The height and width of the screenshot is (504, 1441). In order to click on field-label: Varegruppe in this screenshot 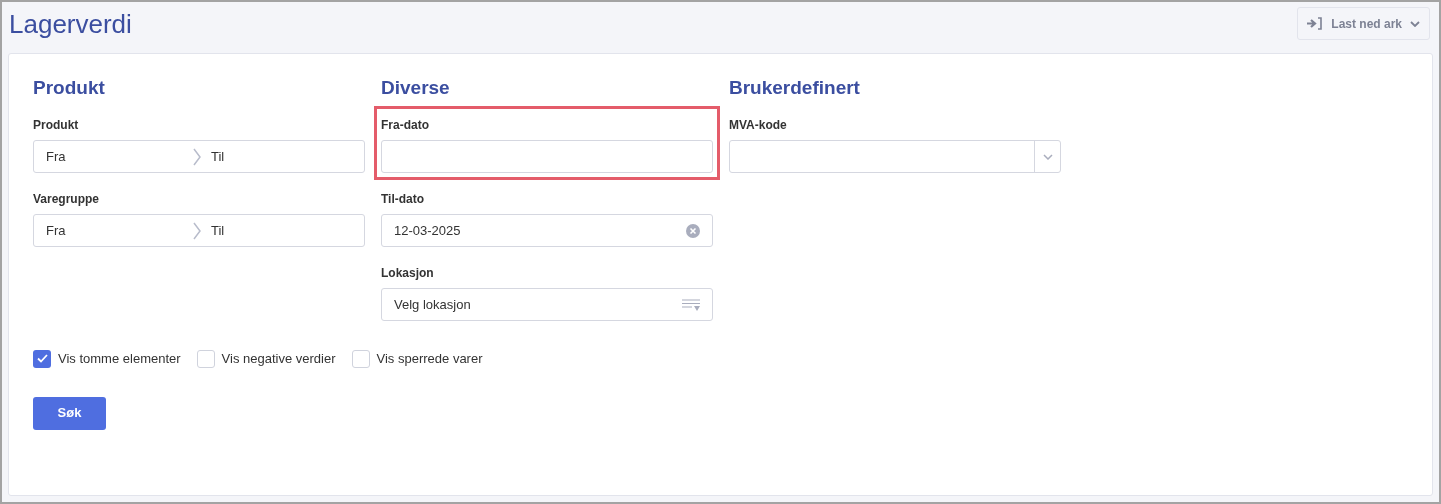, I will do `click(67, 199)`.